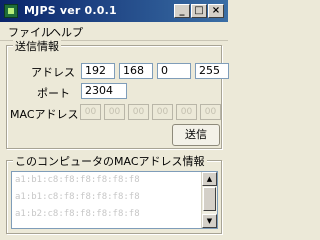  Describe the element at coordinates (114, 112) in the screenshot. I see `mac-octet-2-input: 00` at that location.